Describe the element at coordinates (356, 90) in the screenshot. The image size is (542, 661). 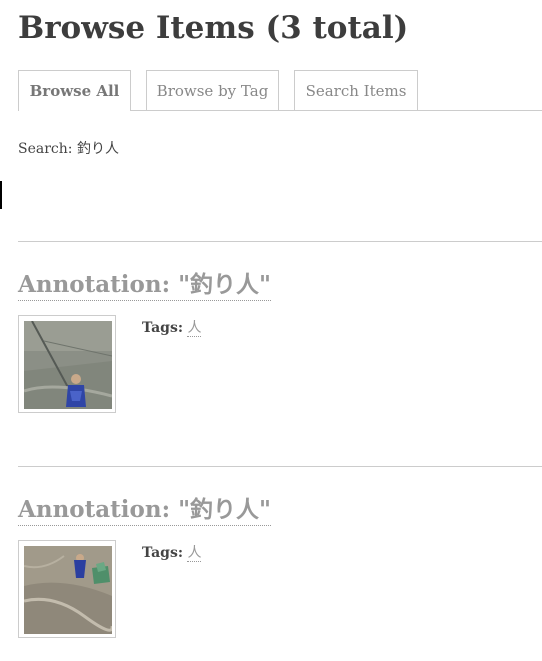
I see `tab-search-items: Search Items` at that location.